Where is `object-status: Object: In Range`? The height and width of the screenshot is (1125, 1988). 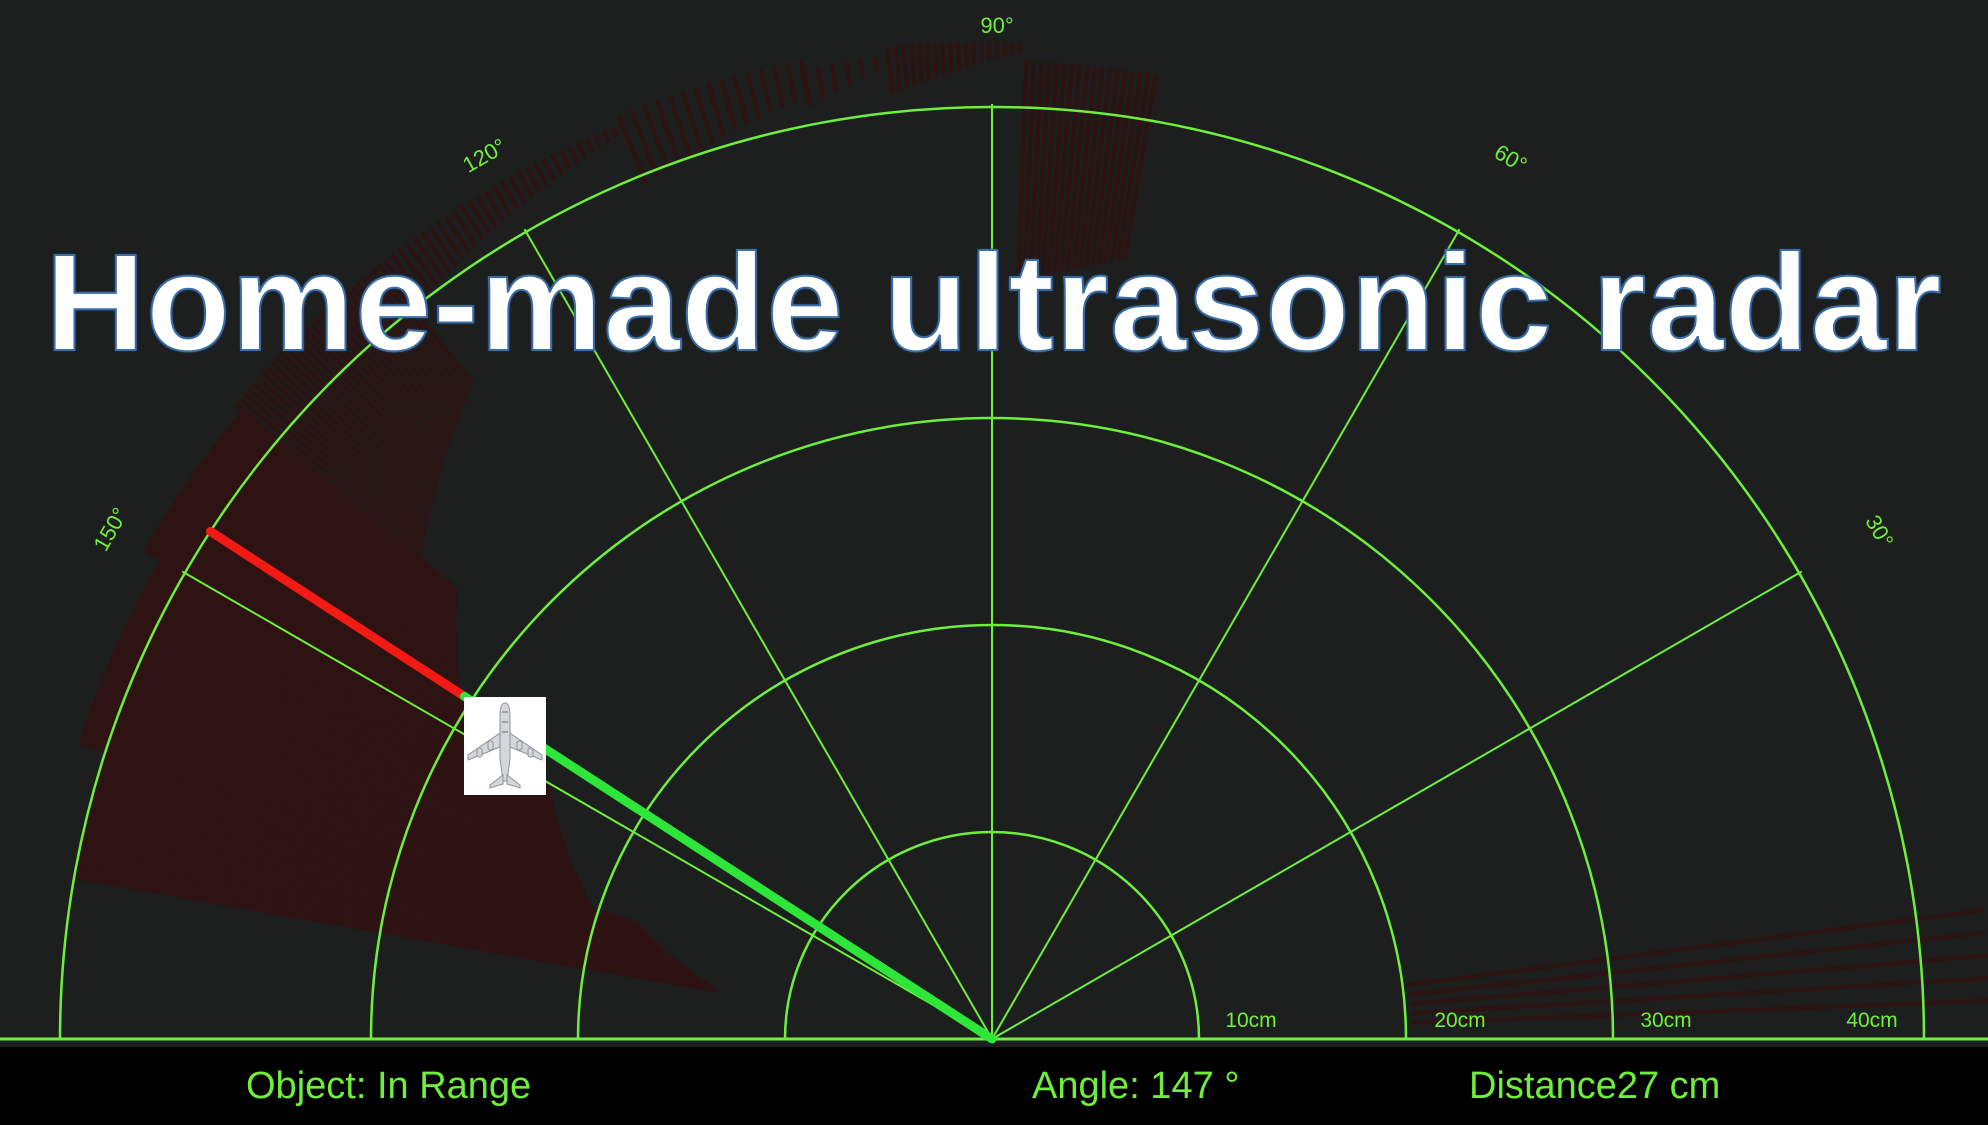 object-status: Object: In Range is located at coordinates (389, 1086).